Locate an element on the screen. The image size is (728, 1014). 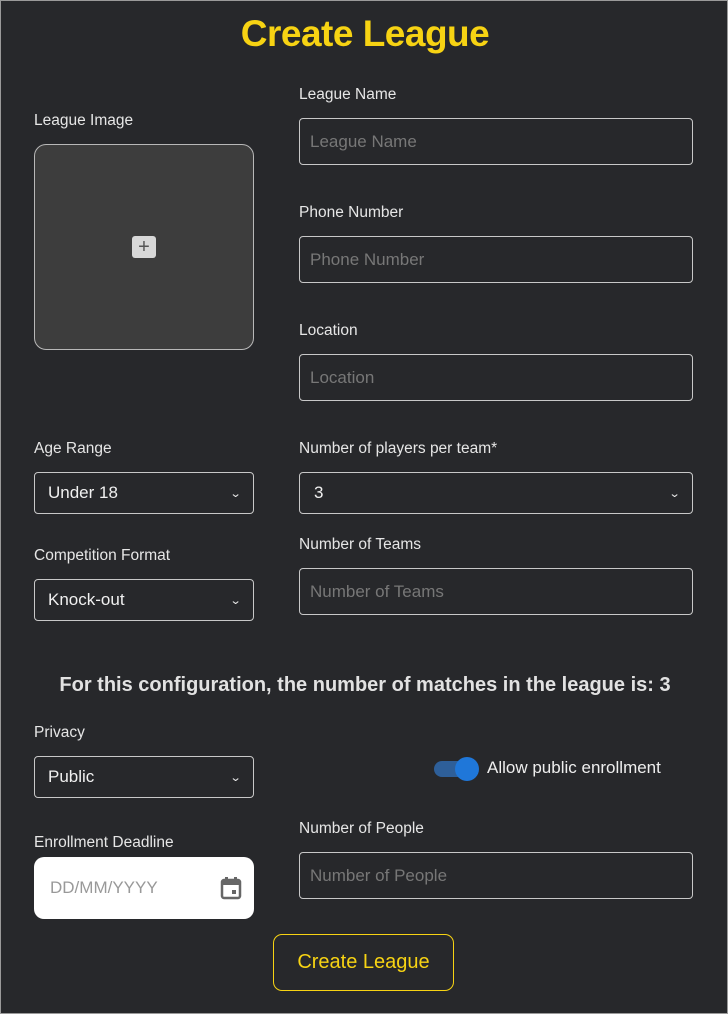
age-range-label: Age Range is located at coordinates (73, 448).